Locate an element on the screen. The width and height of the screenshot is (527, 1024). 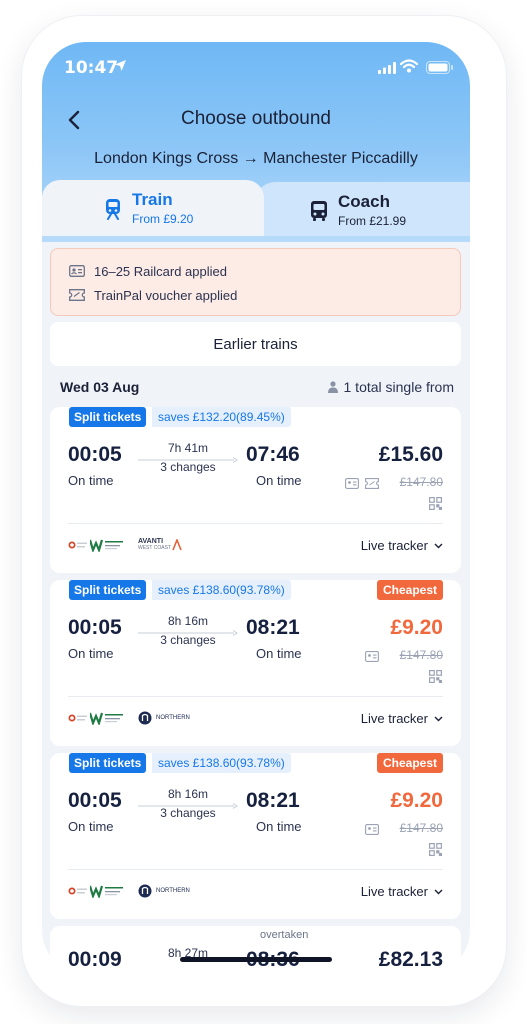
overtaken-note: overtaken is located at coordinates (284, 935).